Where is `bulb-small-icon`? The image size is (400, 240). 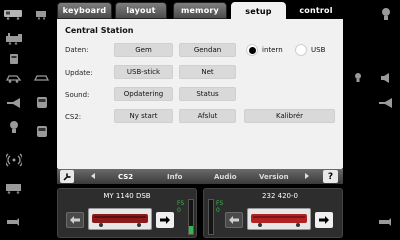 bulb-small-icon is located at coordinates (358, 78).